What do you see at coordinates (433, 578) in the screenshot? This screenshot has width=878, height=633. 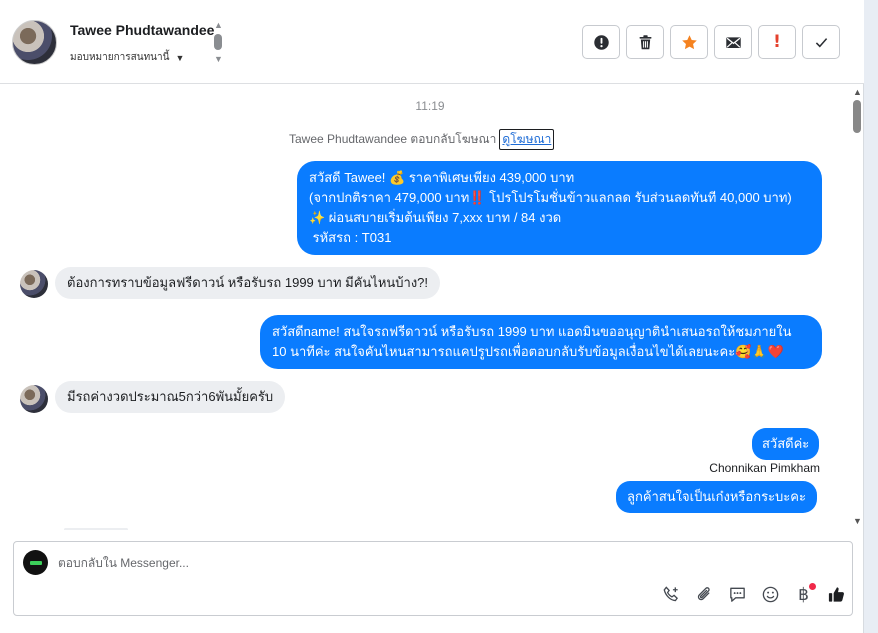 I see `reply-composer: ฿` at bounding box center [433, 578].